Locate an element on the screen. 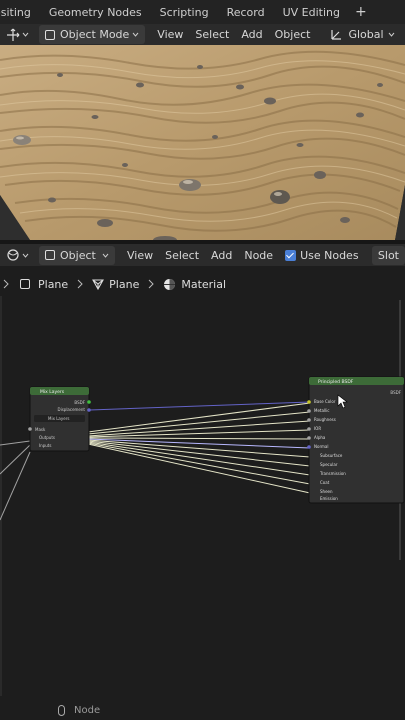  node-title: Principled BSDF is located at coordinates (336, 382).